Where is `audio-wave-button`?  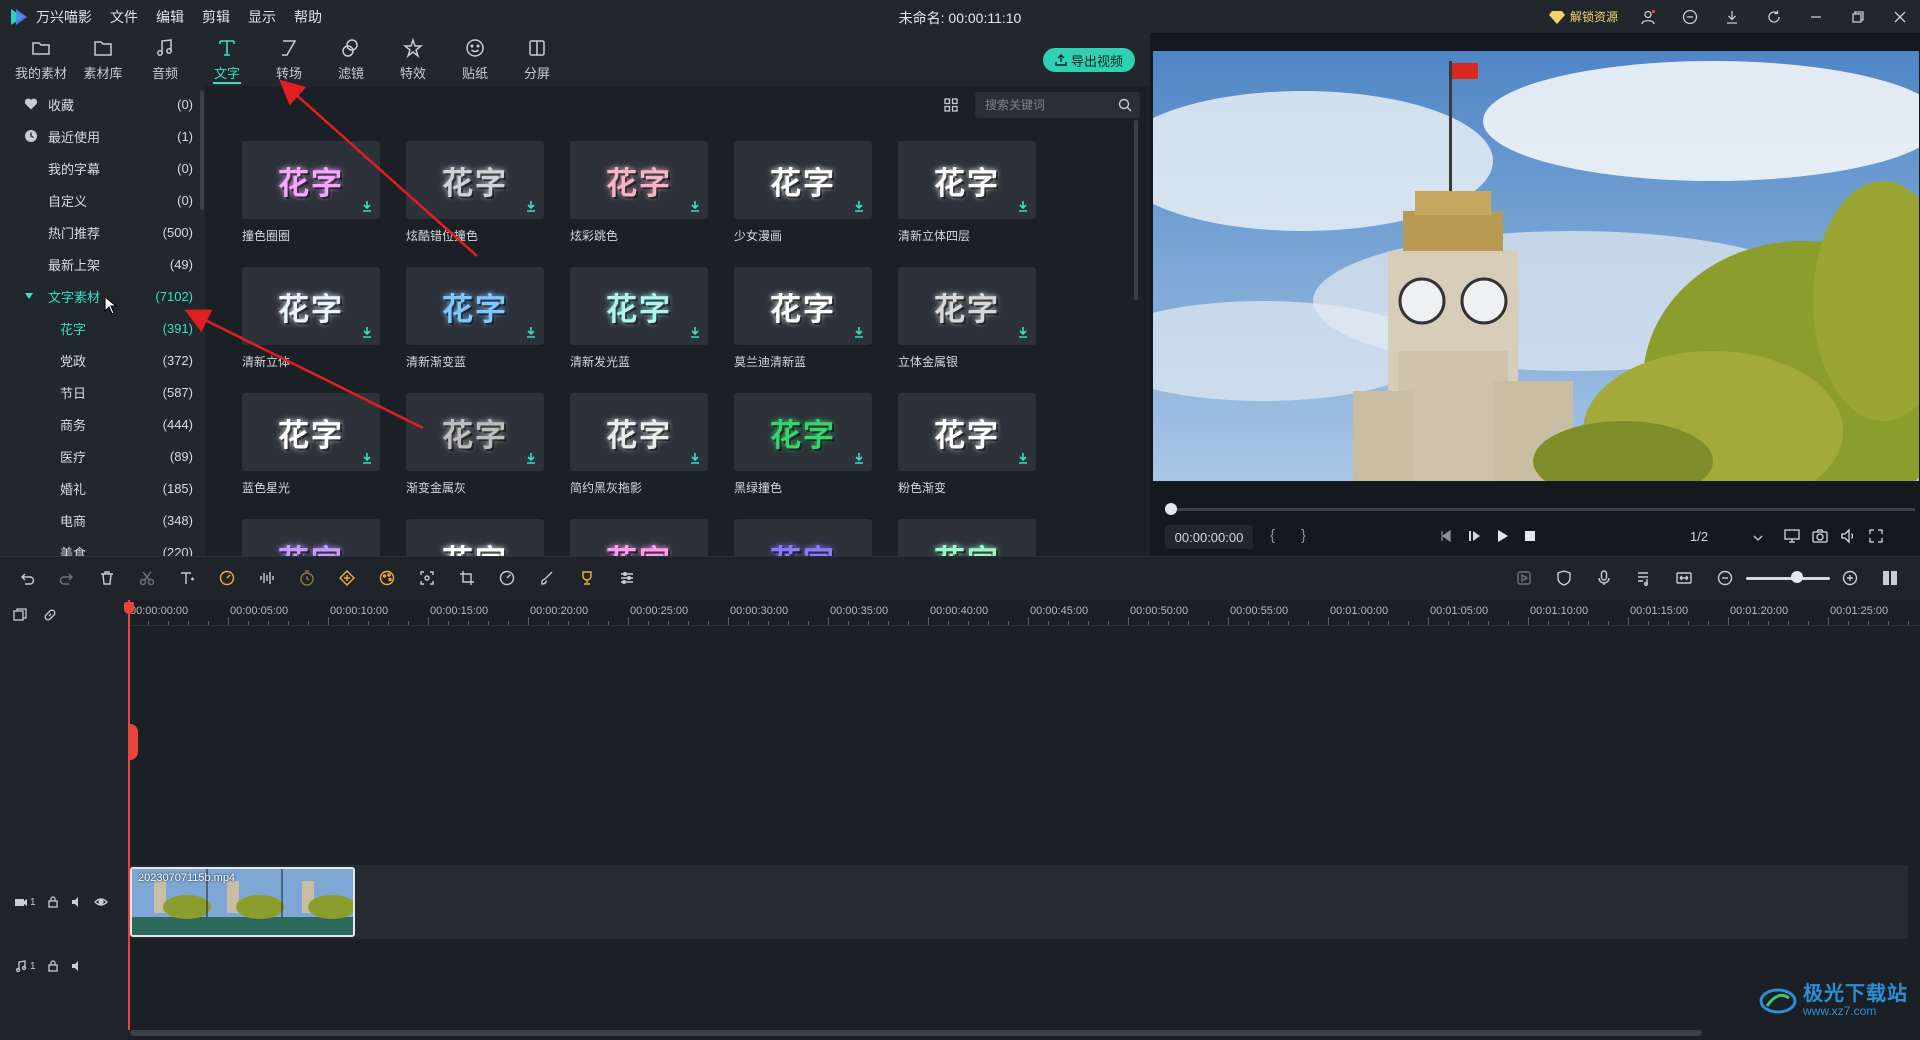 audio-wave-button is located at coordinates (268, 579).